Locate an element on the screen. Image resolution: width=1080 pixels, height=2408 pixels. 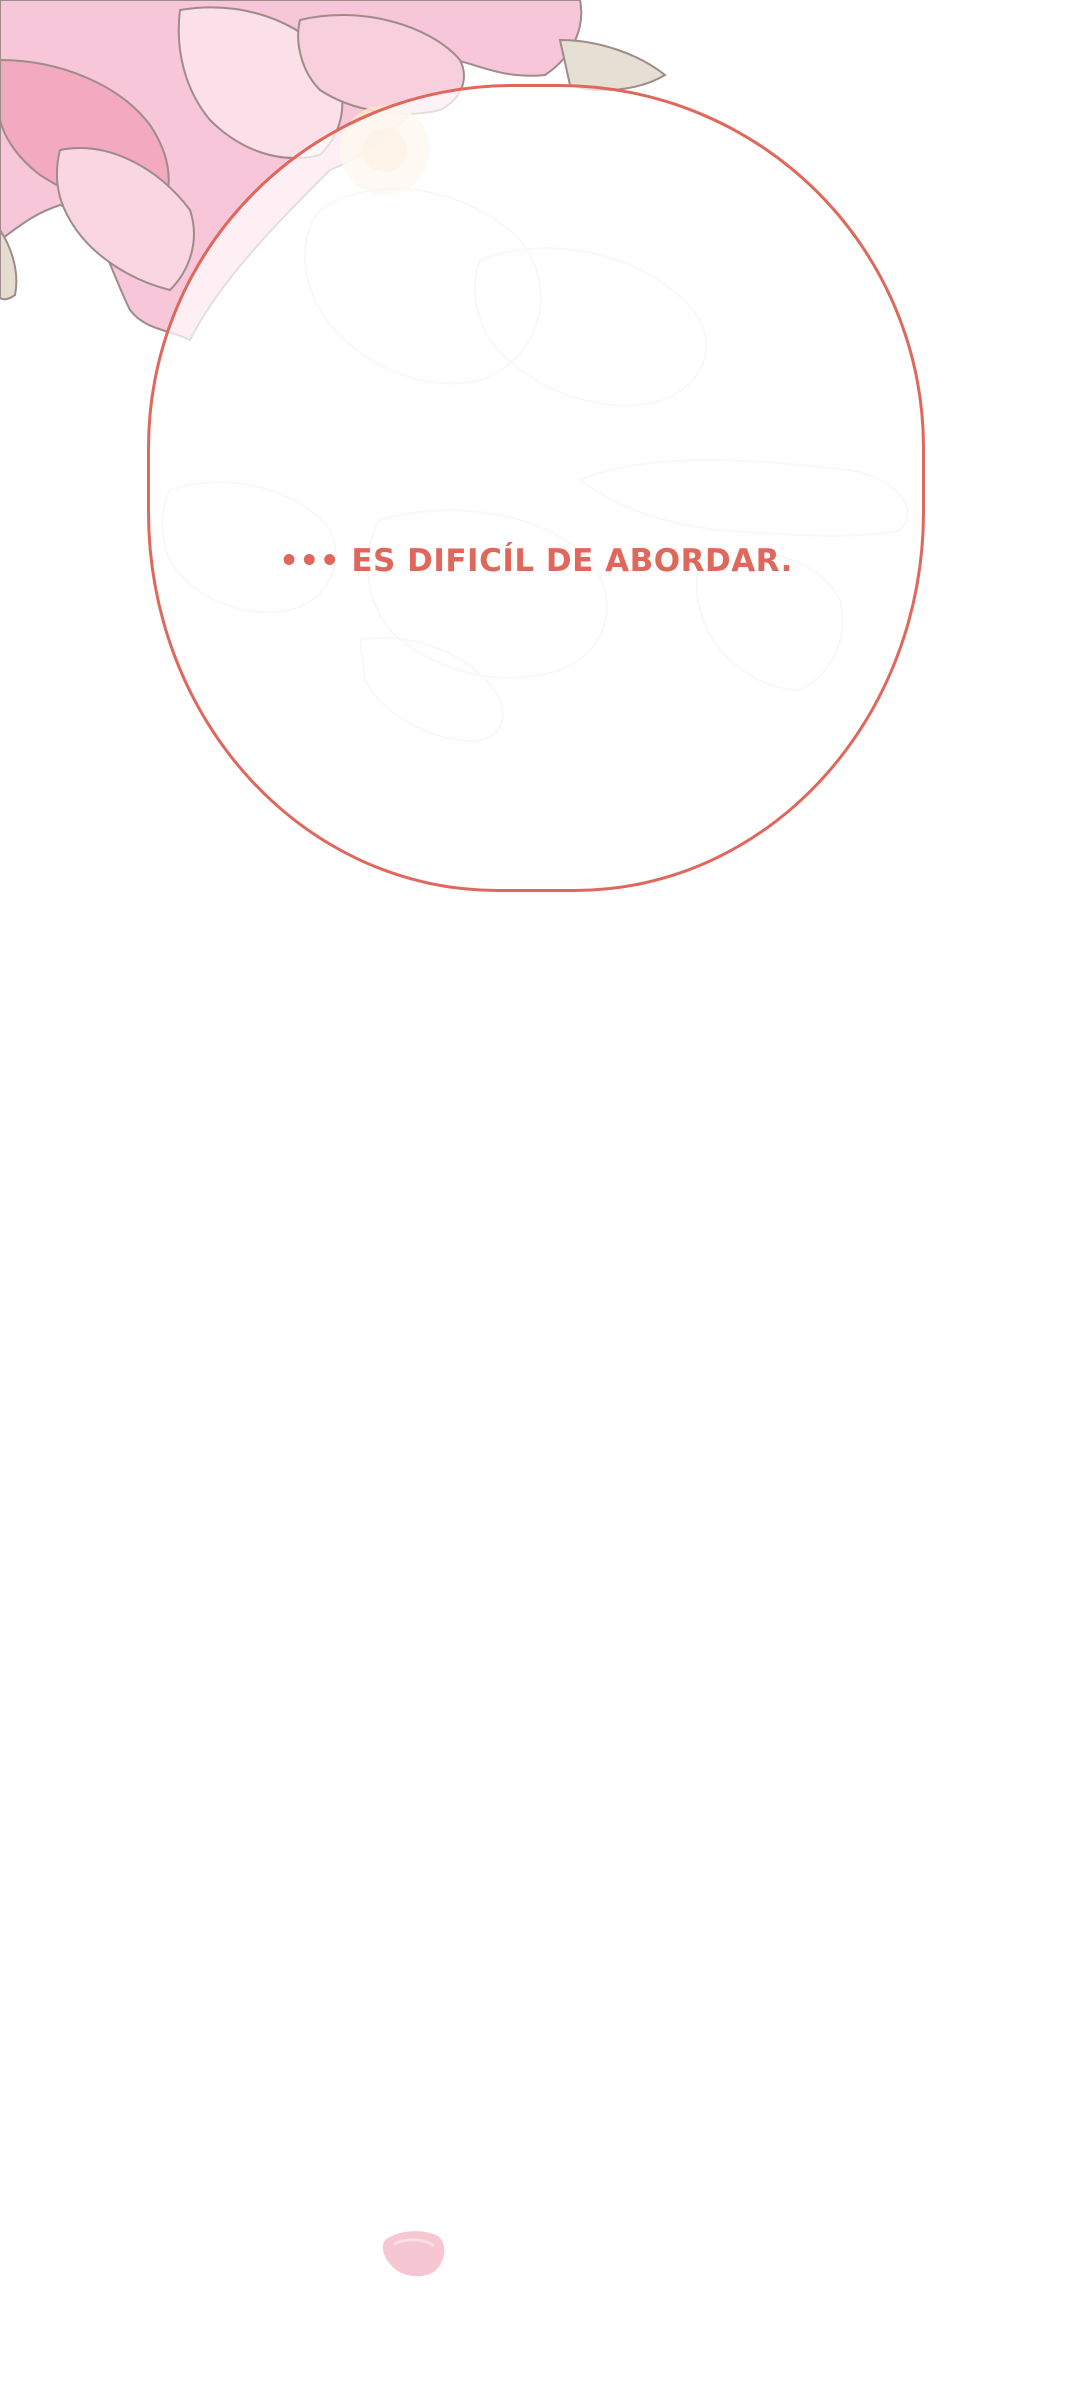
petal-illustration is located at coordinates (413, 2254).